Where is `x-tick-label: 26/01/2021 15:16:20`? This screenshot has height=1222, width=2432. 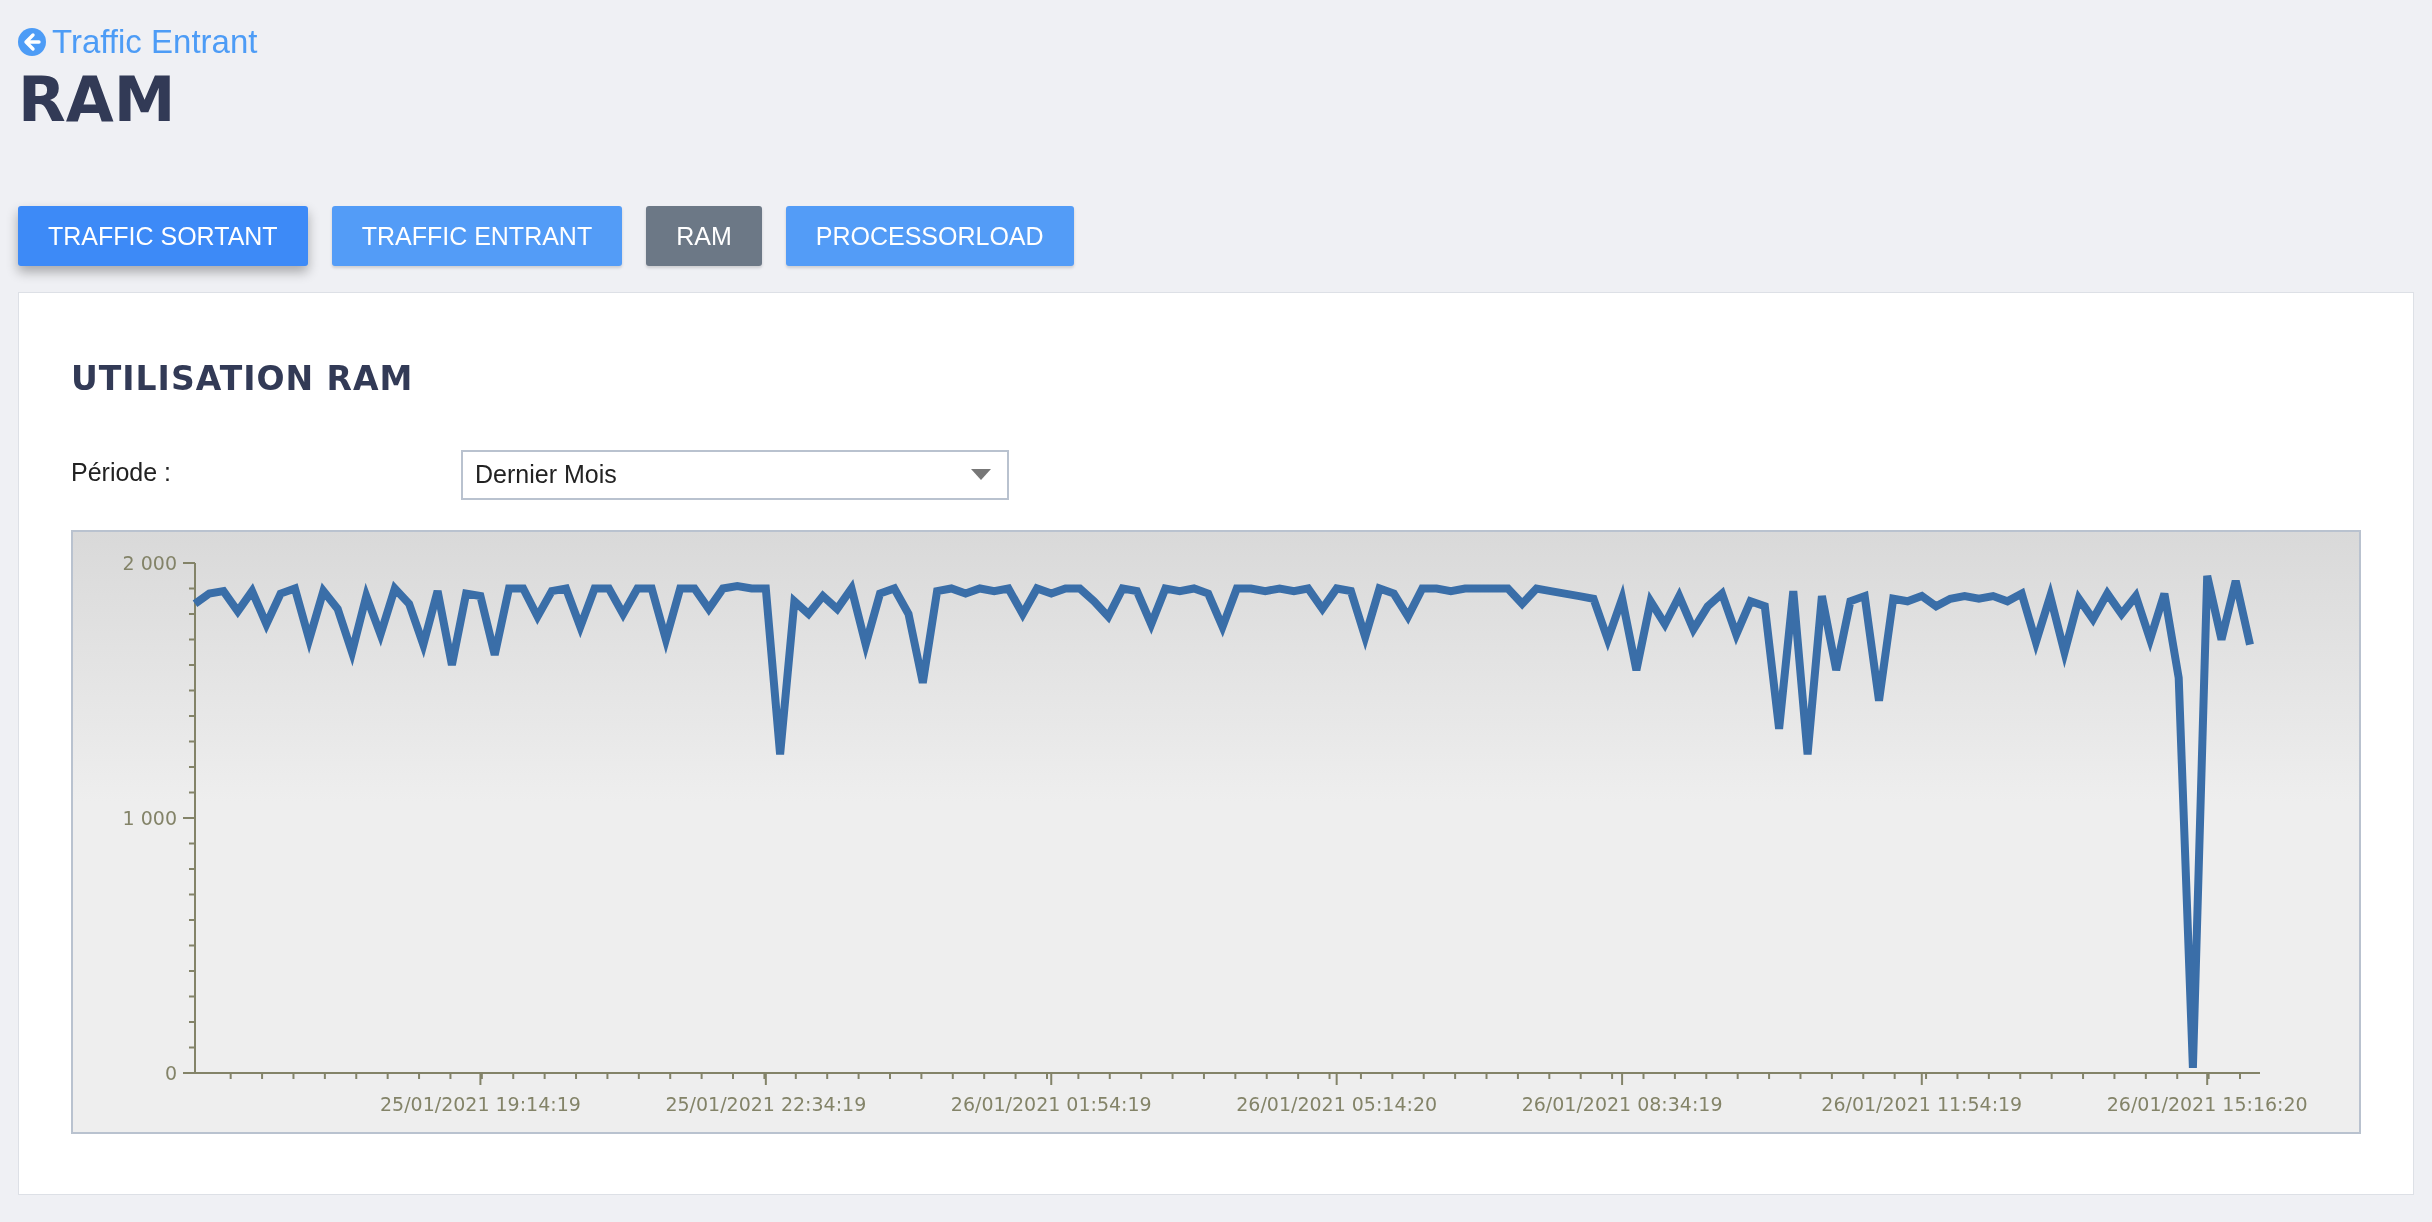 x-tick-label: 26/01/2021 15:16:20 is located at coordinates (2207, 1104).